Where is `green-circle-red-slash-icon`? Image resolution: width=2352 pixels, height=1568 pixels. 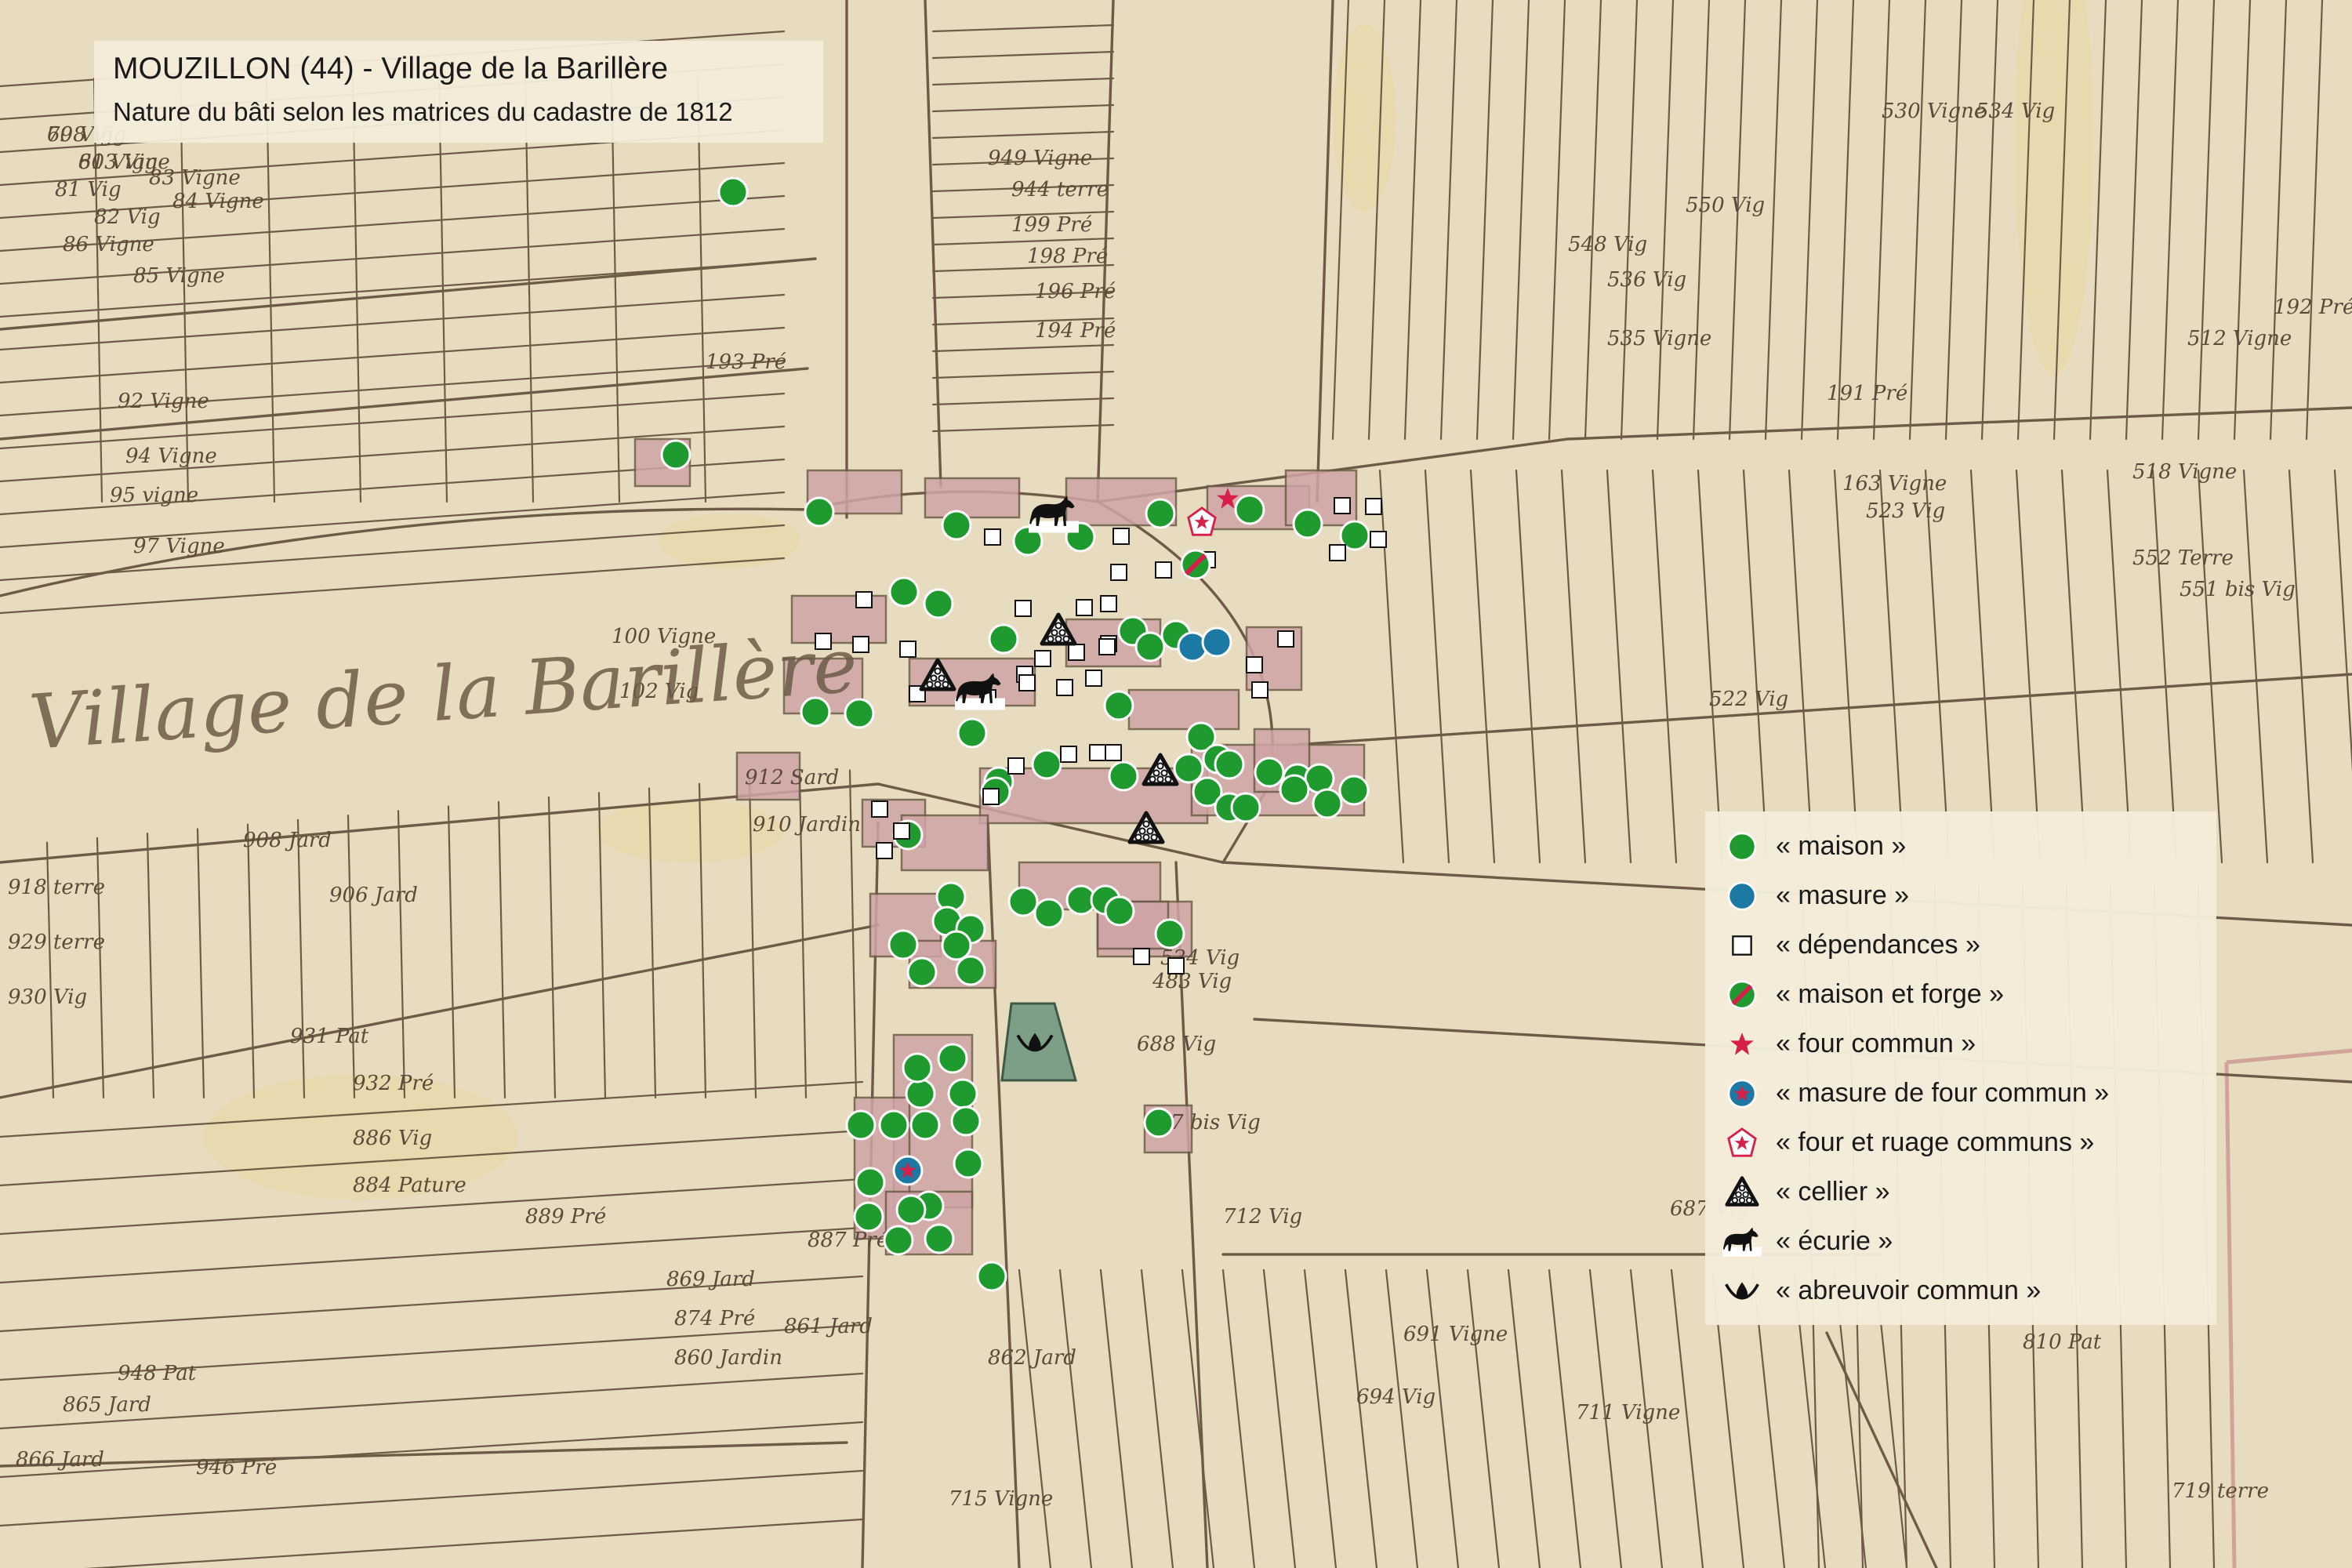 green-circle-red-slash-icon is located at coordinates (1742, 995).